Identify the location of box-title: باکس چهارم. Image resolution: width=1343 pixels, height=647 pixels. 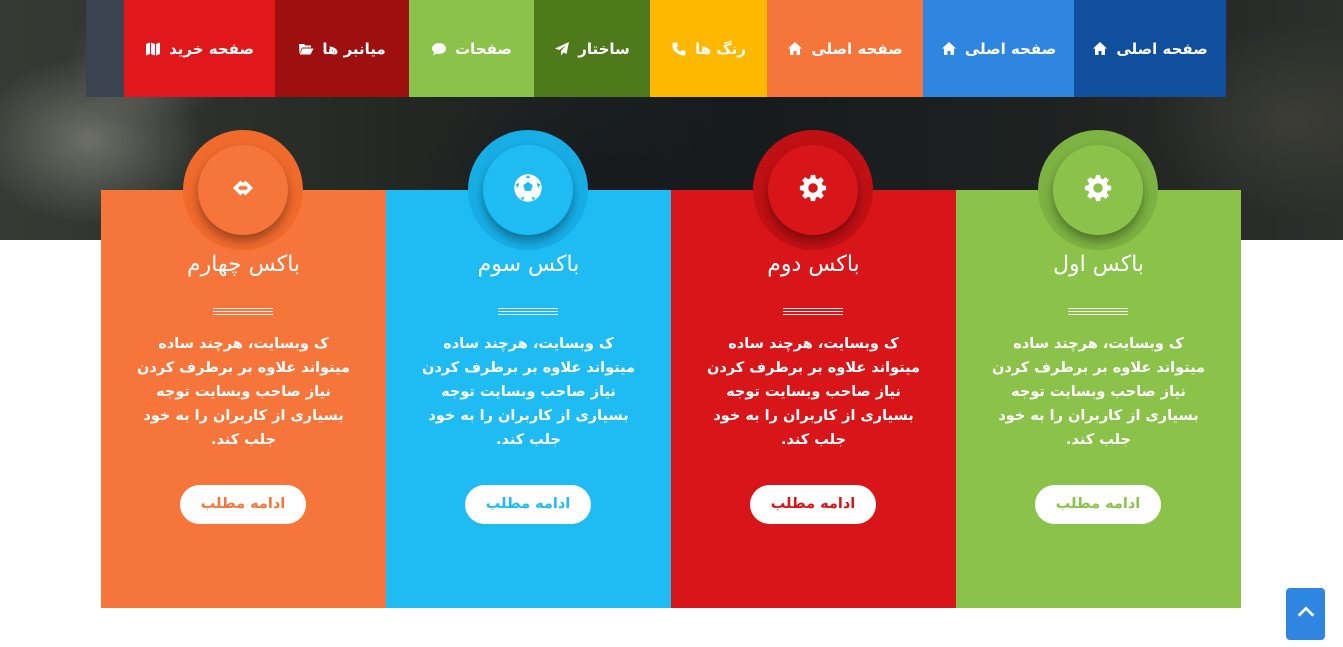
(243, 264).